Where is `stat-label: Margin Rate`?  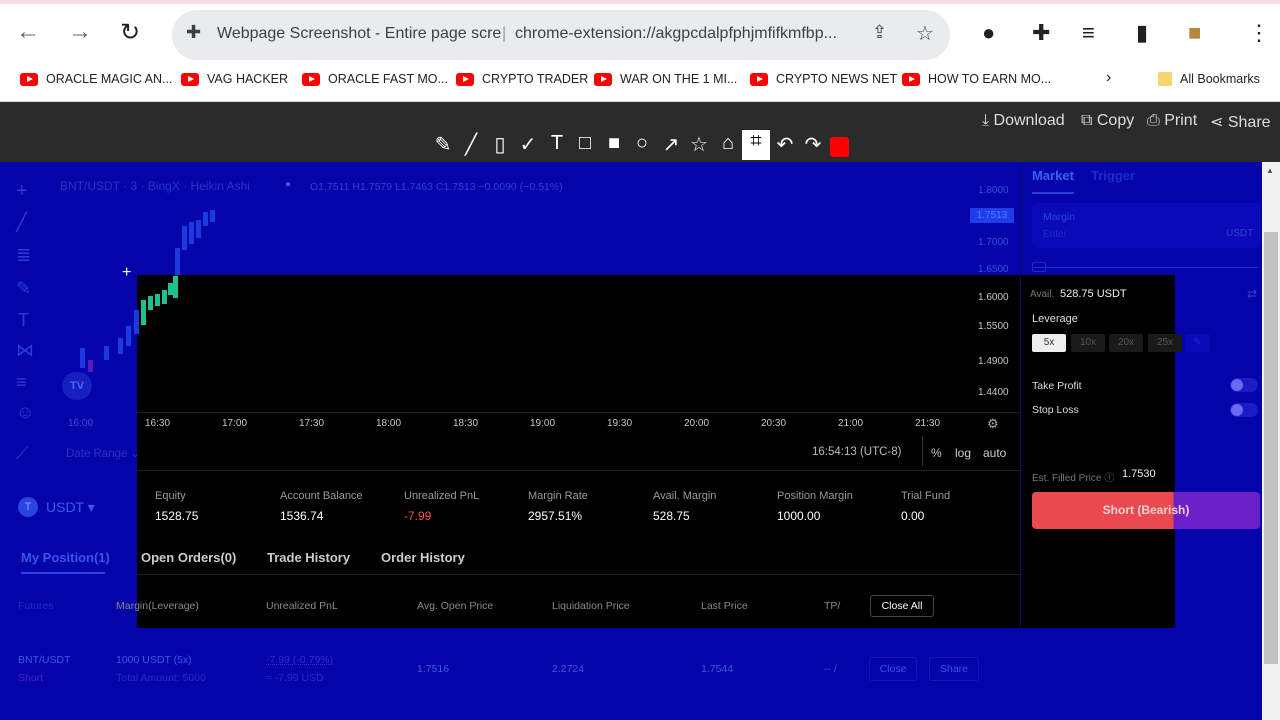 stat-label: Margin Rate is located at coordinates (558, 496).